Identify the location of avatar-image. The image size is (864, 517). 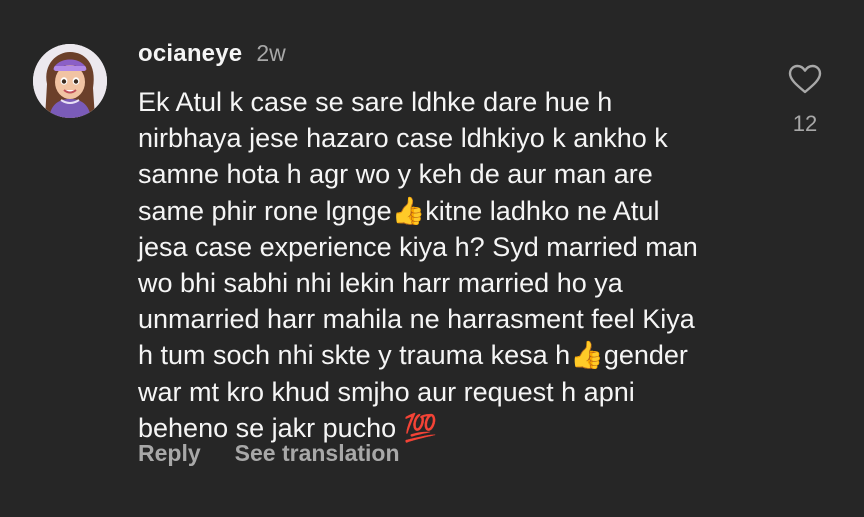
(70, 81).